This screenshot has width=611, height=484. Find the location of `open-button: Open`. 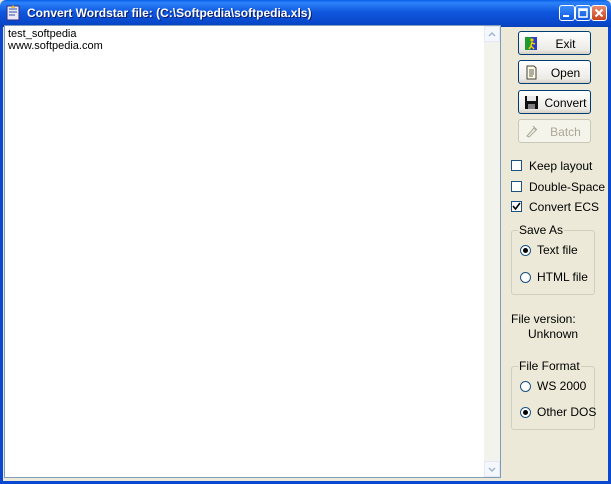

open-button: Open is located at coordinates (554, 72).